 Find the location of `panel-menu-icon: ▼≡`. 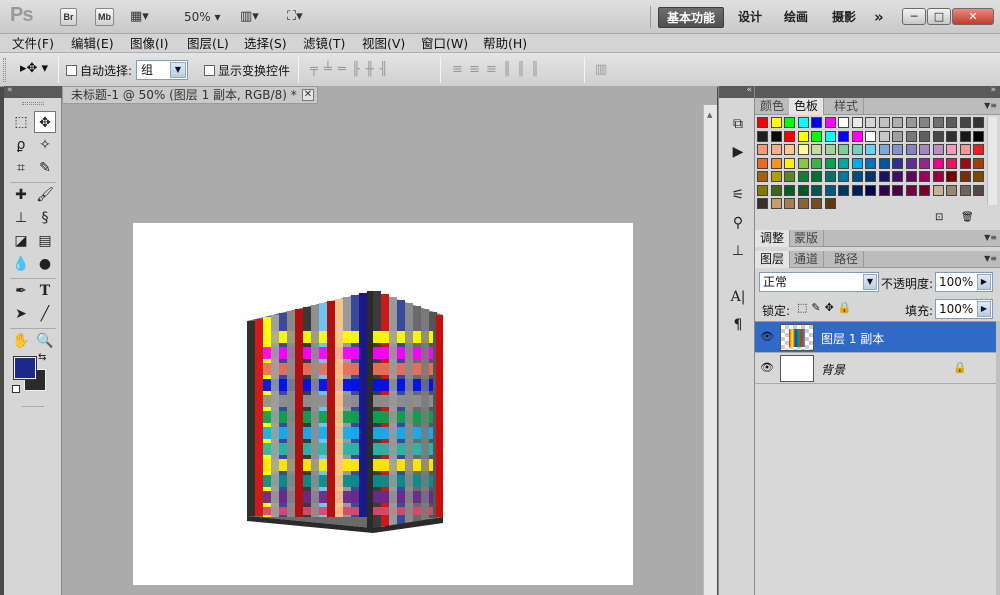

panel-menu-icon: ▼≡ is located at coordinates (990, 258).